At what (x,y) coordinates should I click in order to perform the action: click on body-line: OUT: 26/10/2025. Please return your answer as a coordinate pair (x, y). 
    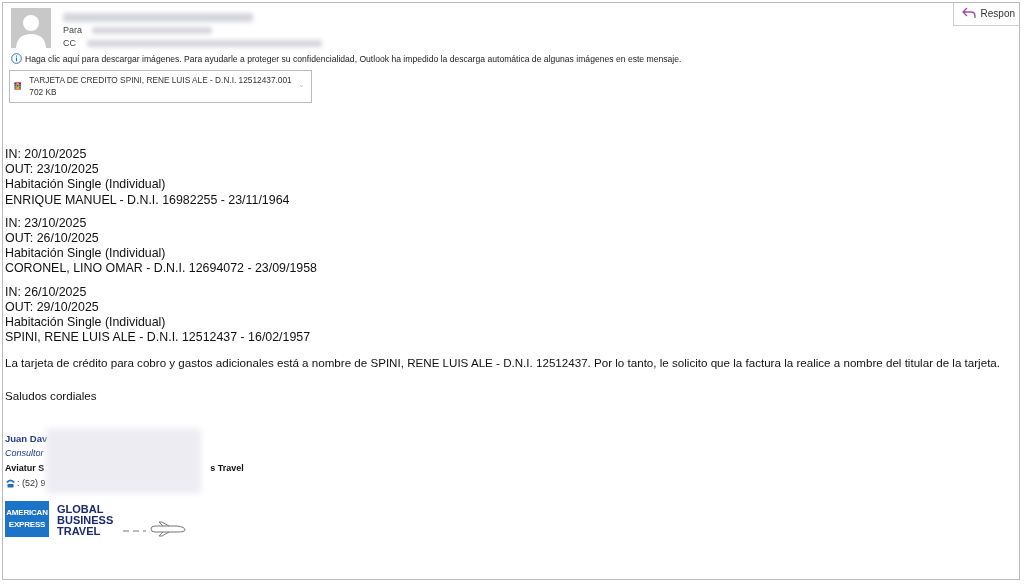
    Looking at the image, I should click on (52, 239).